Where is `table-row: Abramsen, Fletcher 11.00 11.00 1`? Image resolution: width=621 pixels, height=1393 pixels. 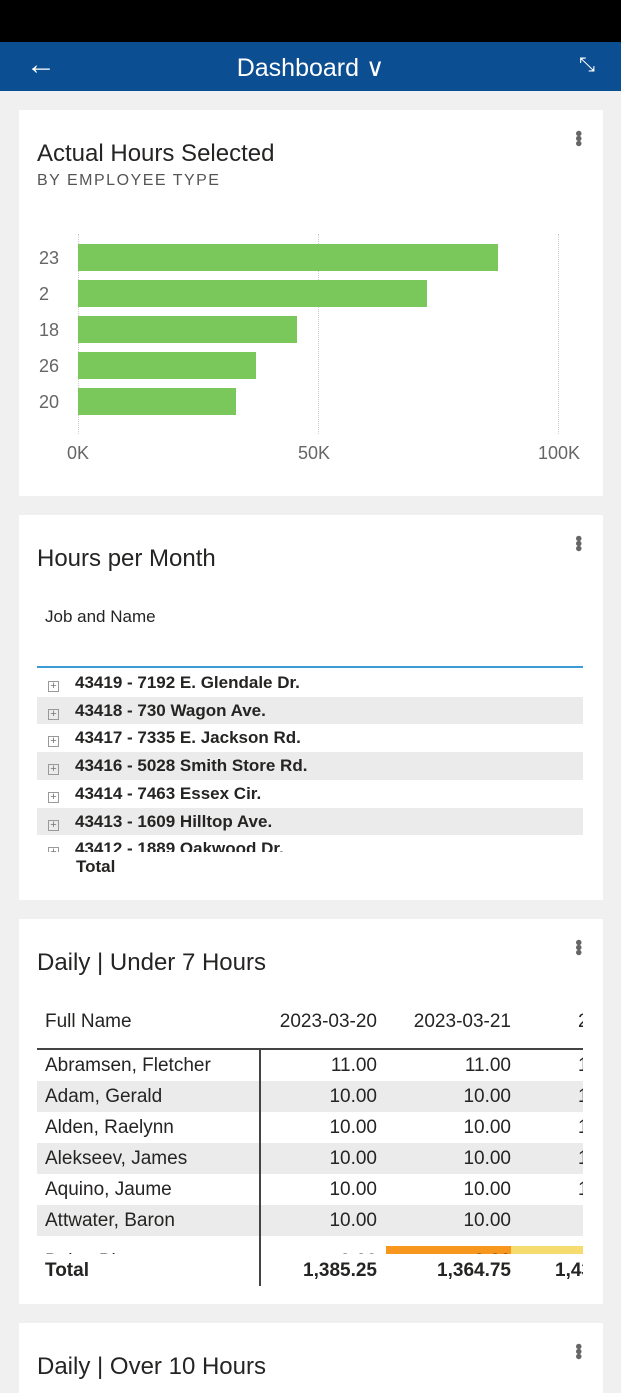
table-row: Abramsen, Fletcher 11.00 11.00 1 is located at coordinates (310, 1065).